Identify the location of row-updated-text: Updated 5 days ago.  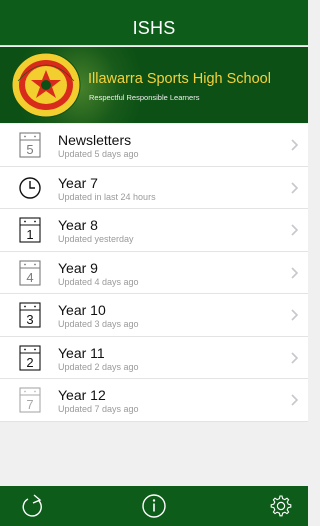
(98, 154).